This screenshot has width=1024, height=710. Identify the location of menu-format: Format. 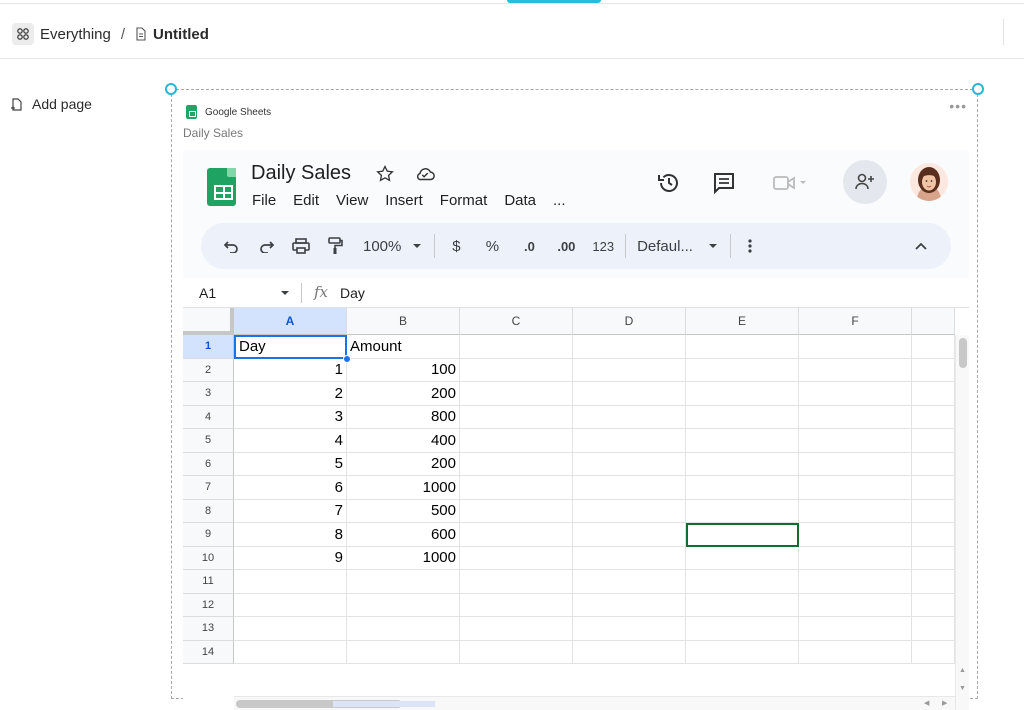
(464, 200).